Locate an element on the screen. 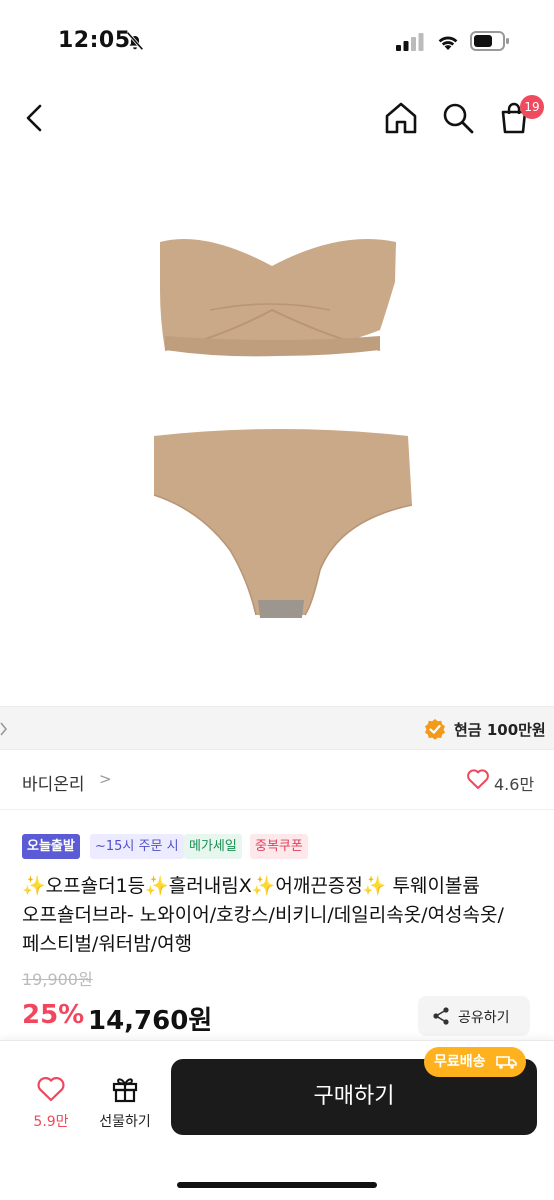 The height and width of the screenshot is (1200, 554). home-icon is located at coordinates (401, 118).